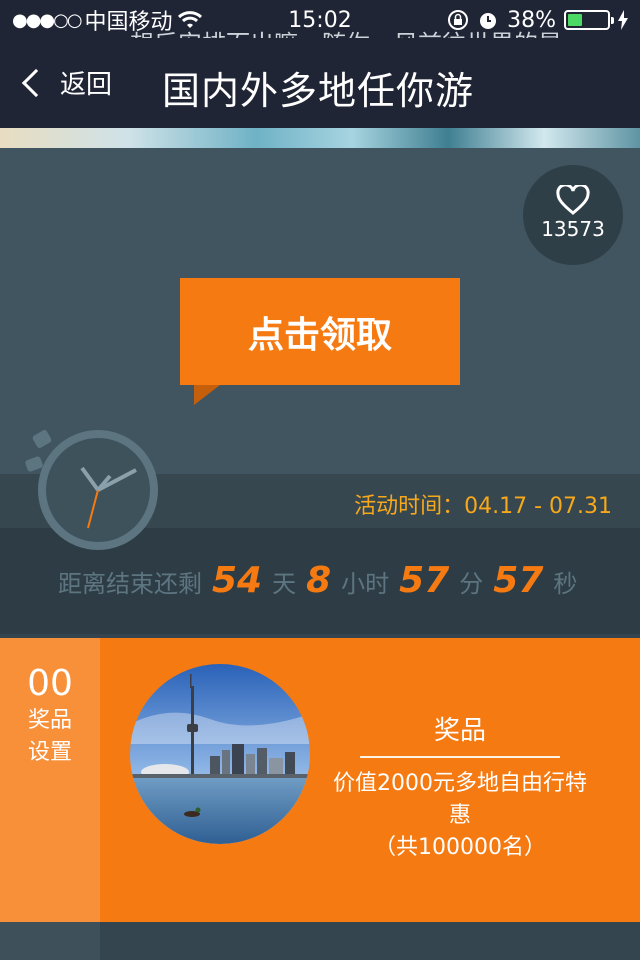 The height and width of the screenshot is (960, 640). What do you see at coordinates (86, 85) in the screenshot?
I see `back-label: 返回` at bounding box center [86, 85].